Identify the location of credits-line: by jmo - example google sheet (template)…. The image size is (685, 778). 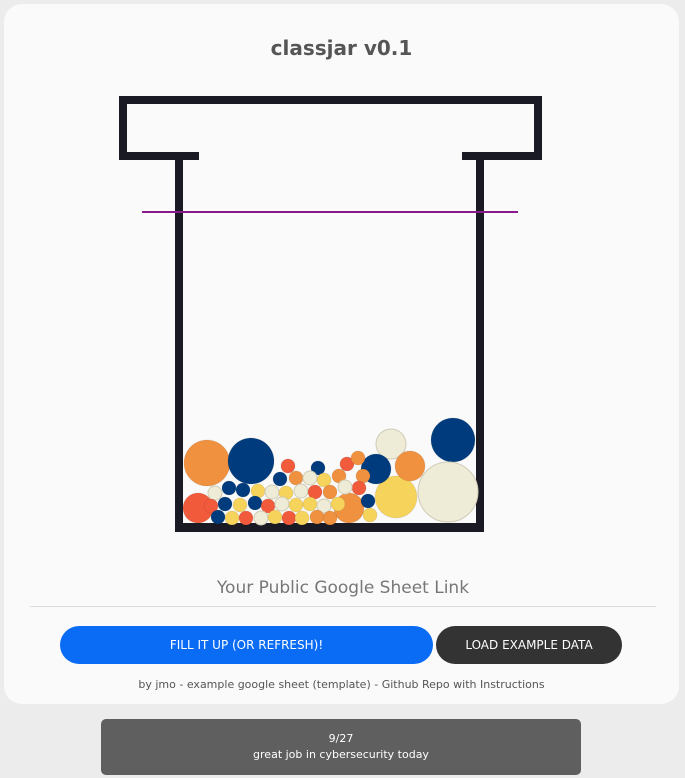
(341, 684).